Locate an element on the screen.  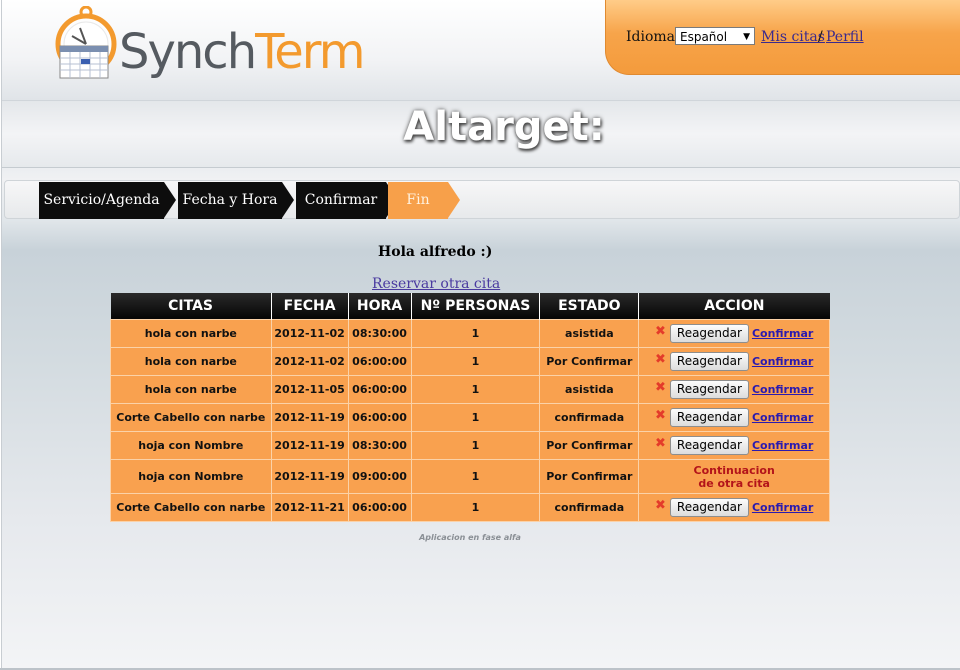
cell-fecha: 2012-11-21 is located at coordinates (309, 507).